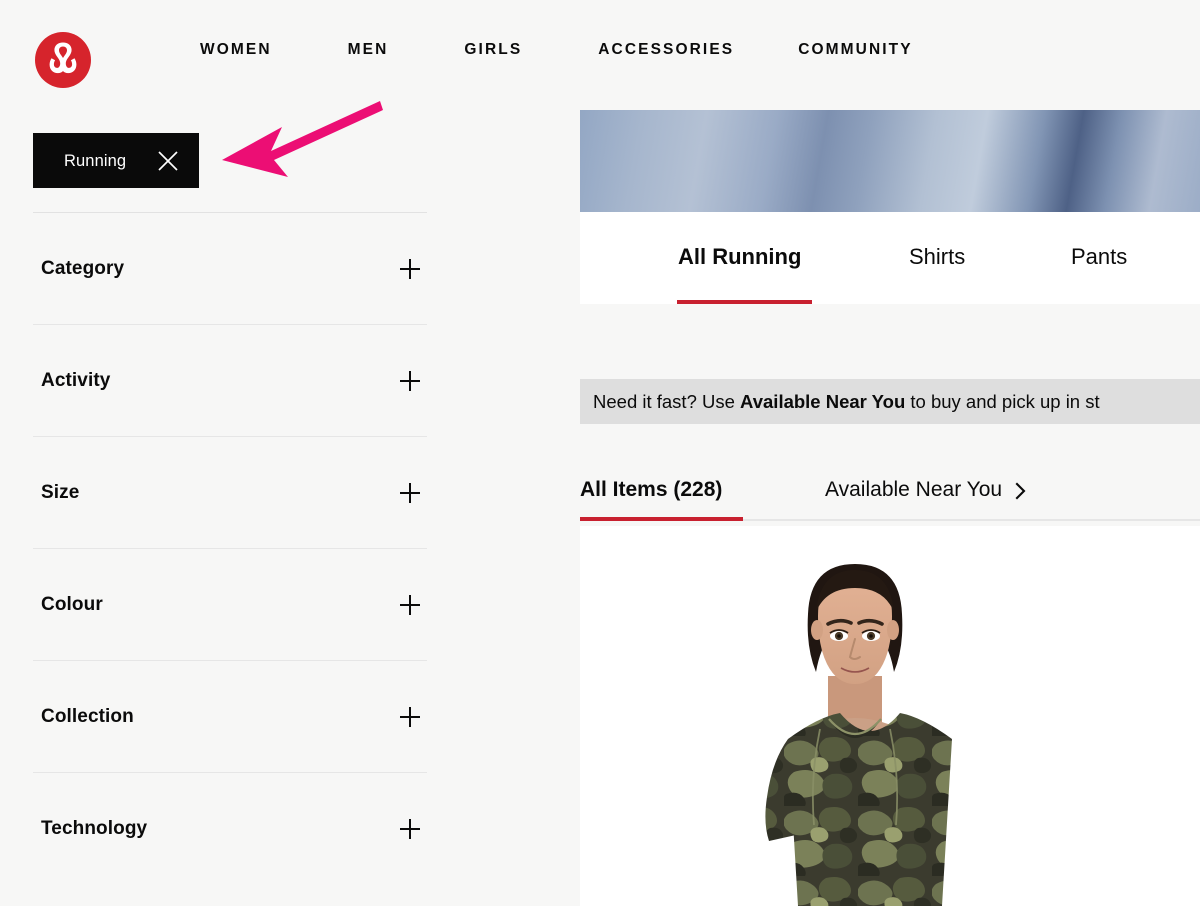  What do you see at coordinates (83, 268) in the screenshot?
I see `filter-section-label: Category` at bounding box center [83, 268].